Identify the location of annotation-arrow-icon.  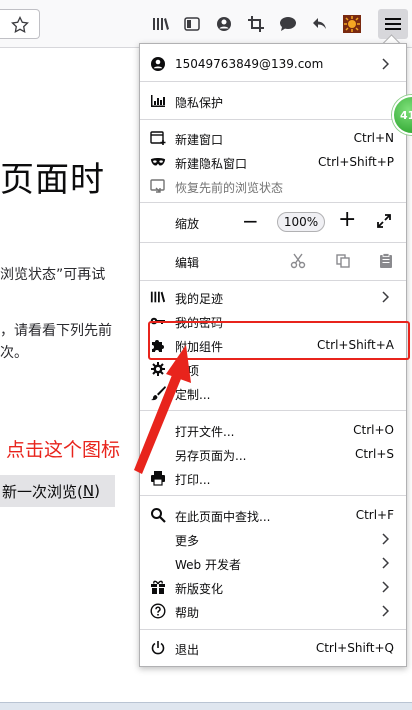
(162, 409).